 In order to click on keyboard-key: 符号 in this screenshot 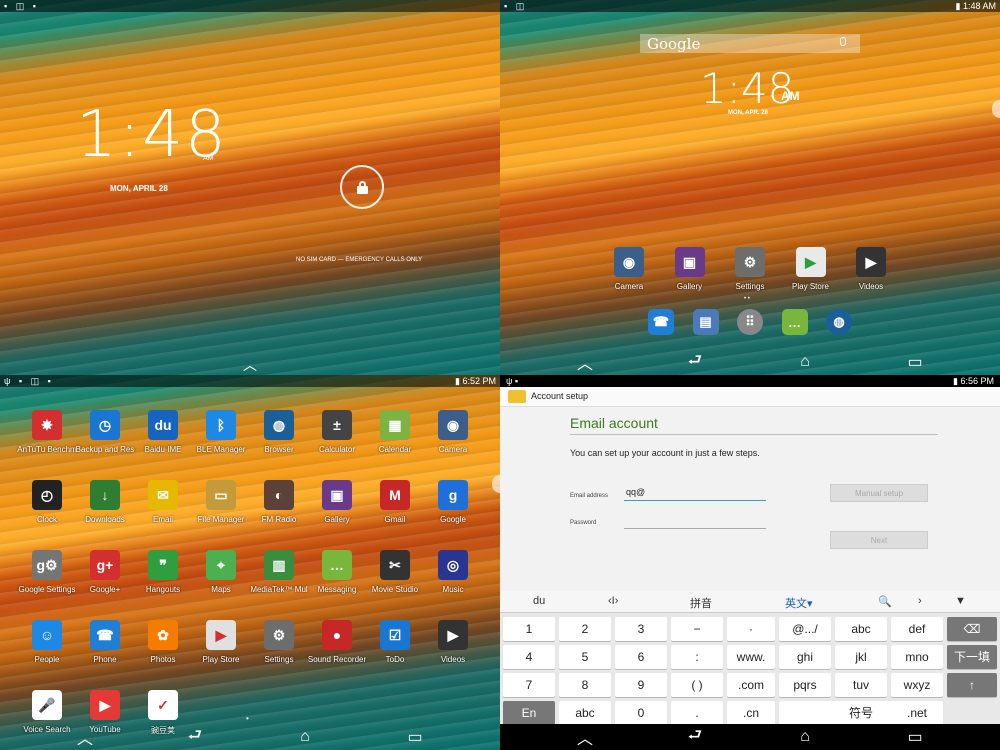, I will do `click(861, 713)`.